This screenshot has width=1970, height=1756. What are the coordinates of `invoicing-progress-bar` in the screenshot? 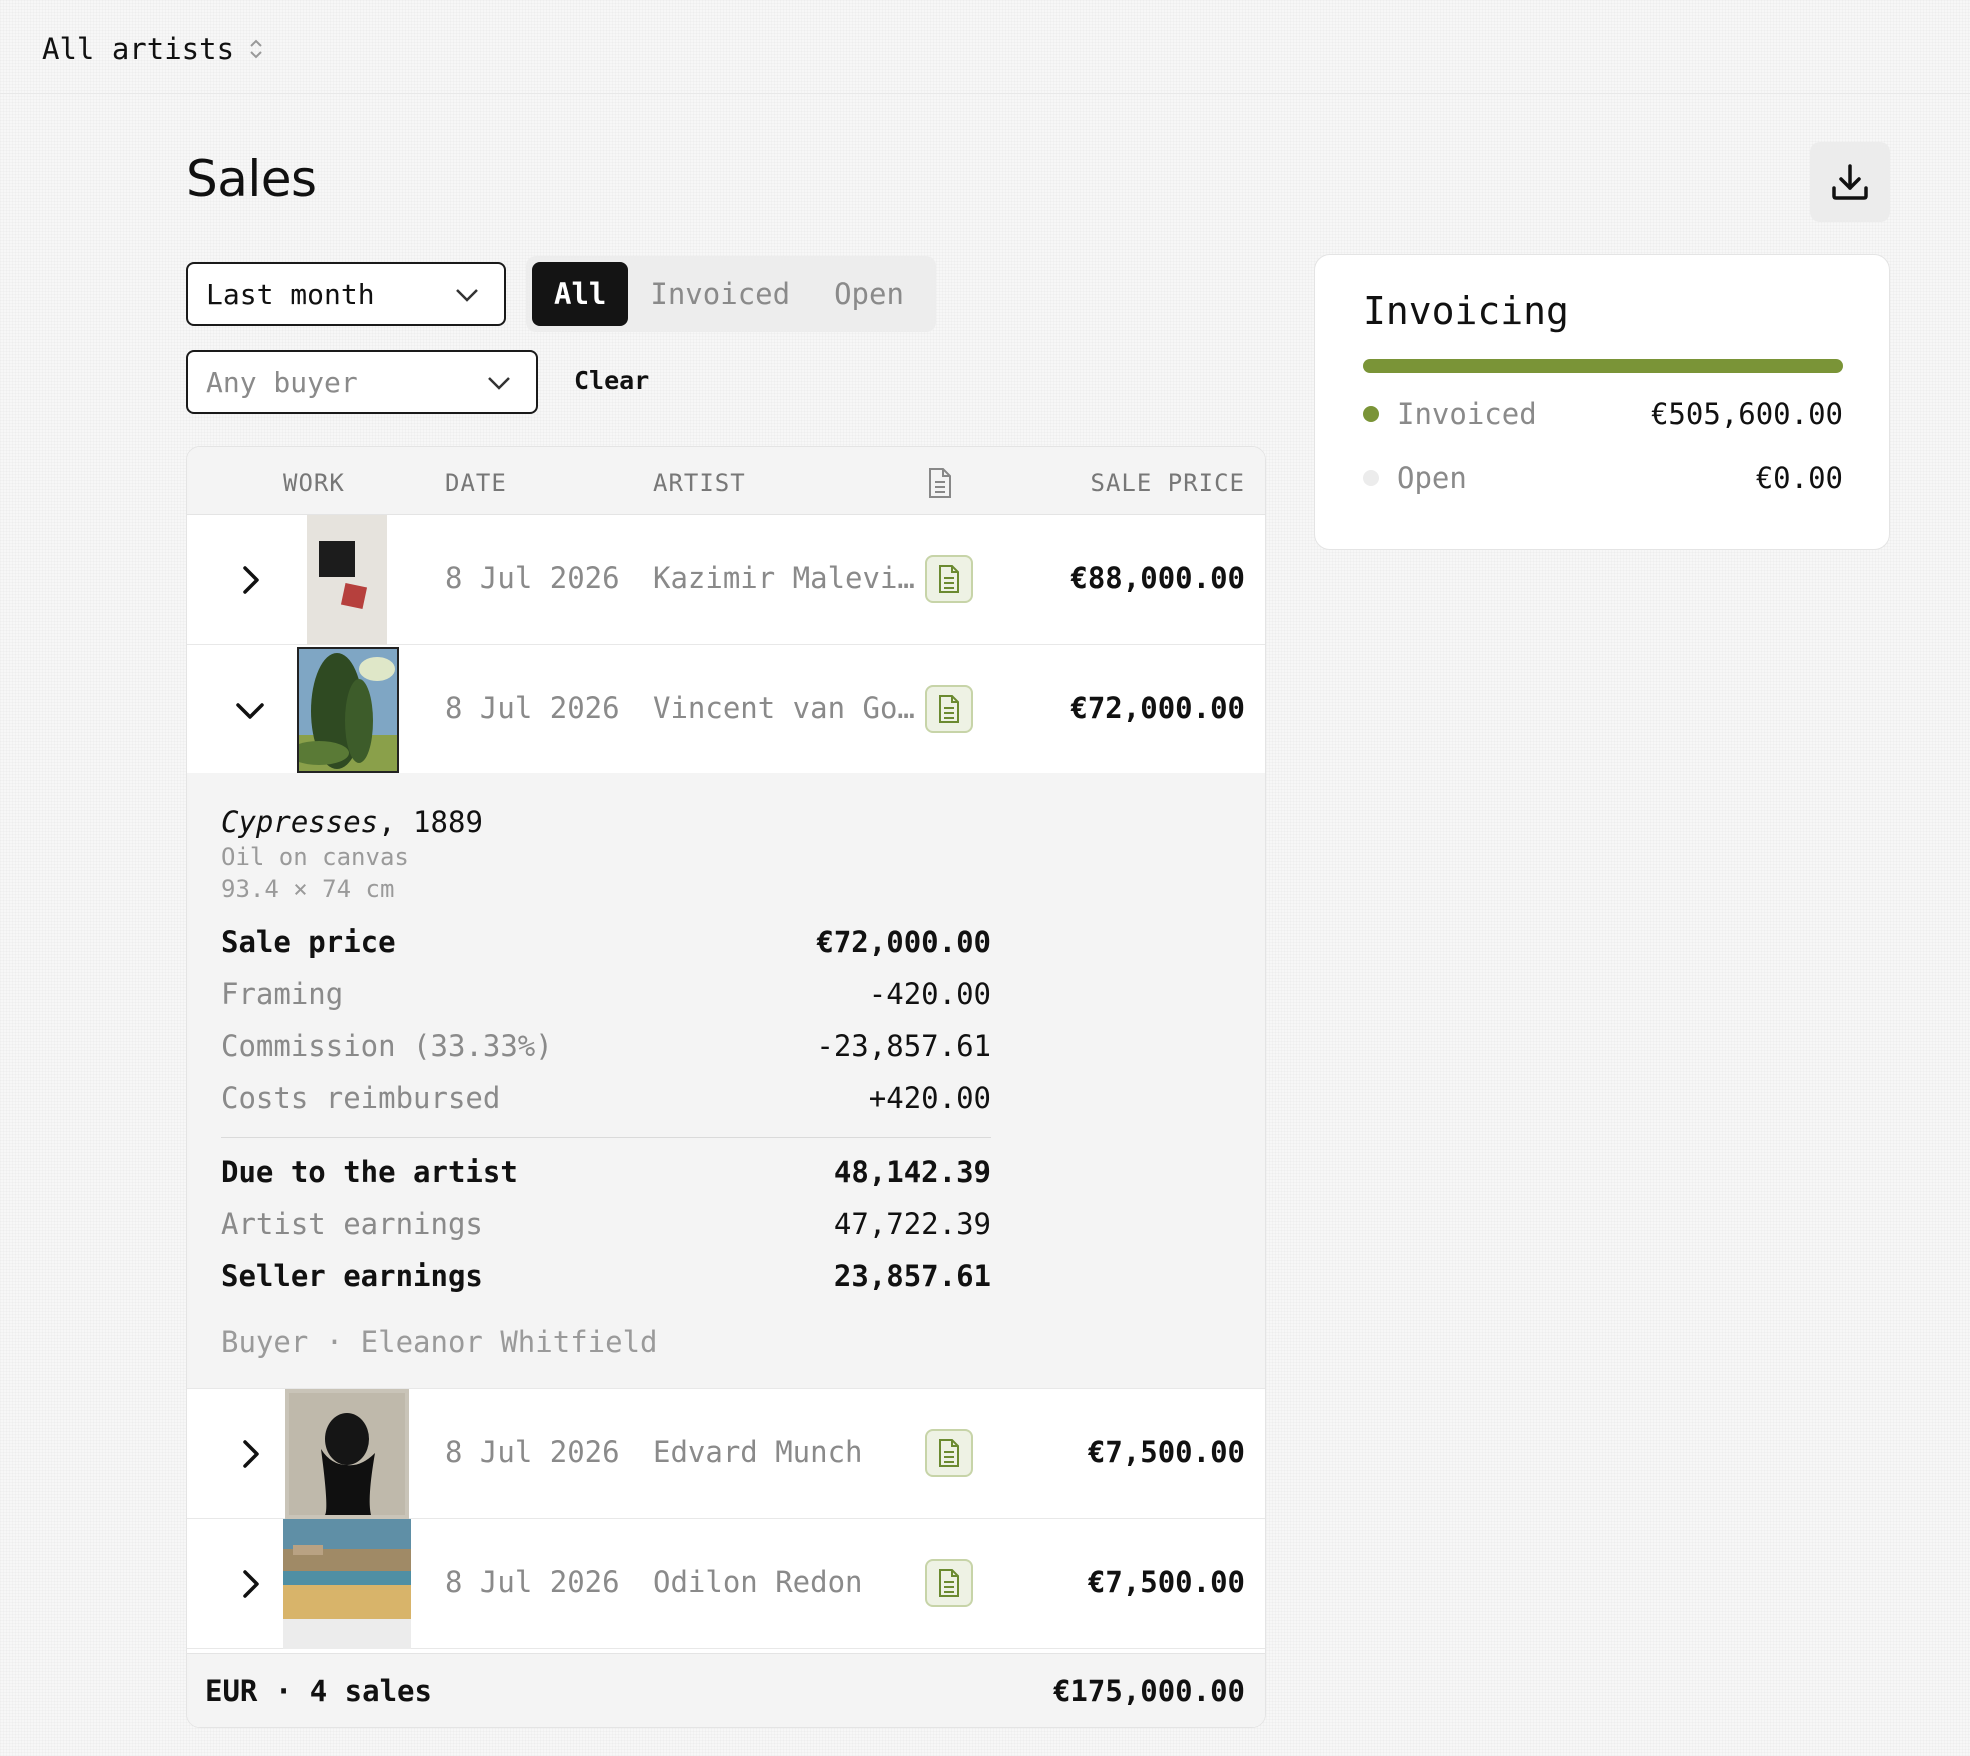 It's located at (1603, 366).